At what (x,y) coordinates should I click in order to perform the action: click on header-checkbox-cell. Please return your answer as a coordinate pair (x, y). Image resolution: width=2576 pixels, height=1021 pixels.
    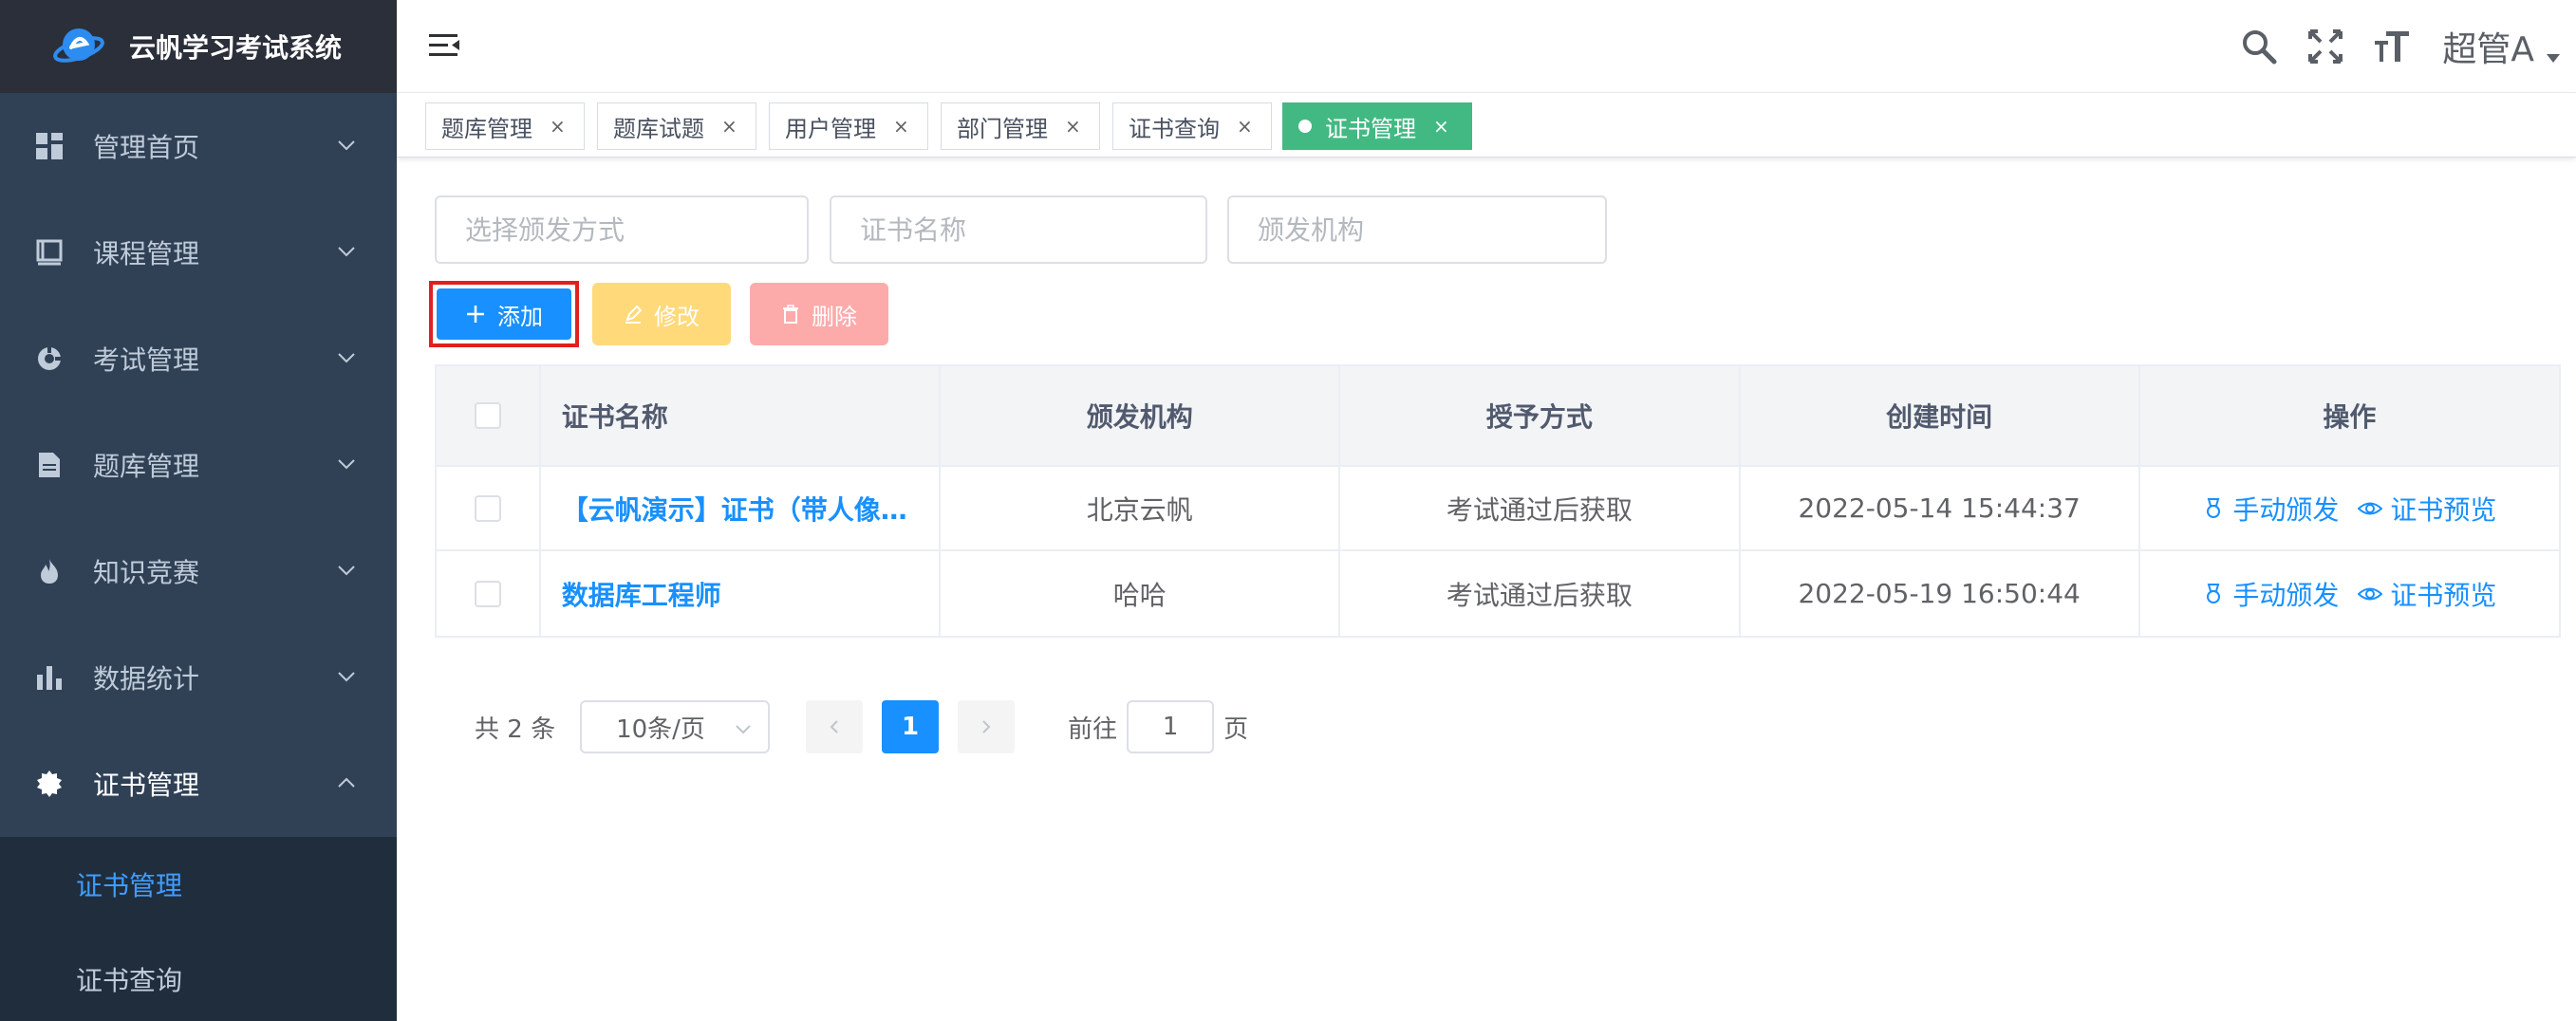
    Looking at the image, I should click on (489, 415).